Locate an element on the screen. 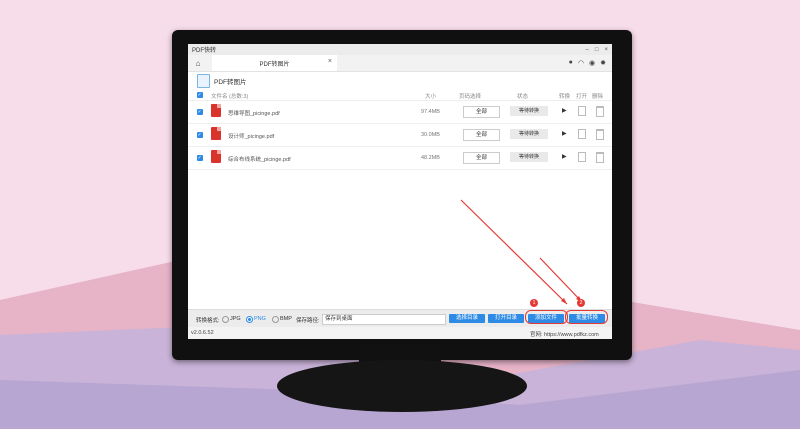 This screenshot has height=429, width=800. title-bar: PDF快转 – □ × is located at coordinates (400, 49).